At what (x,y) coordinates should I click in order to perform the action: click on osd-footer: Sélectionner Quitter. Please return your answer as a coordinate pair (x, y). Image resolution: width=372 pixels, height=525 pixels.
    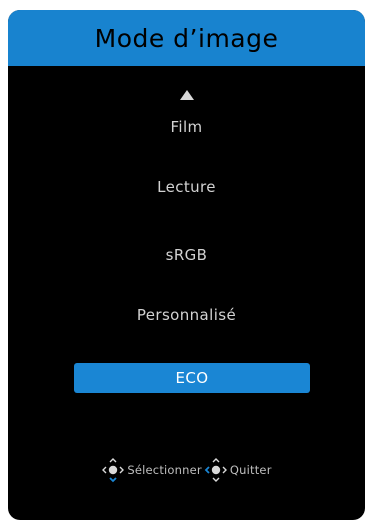
    Looking at the image, I should click on (186, 470).